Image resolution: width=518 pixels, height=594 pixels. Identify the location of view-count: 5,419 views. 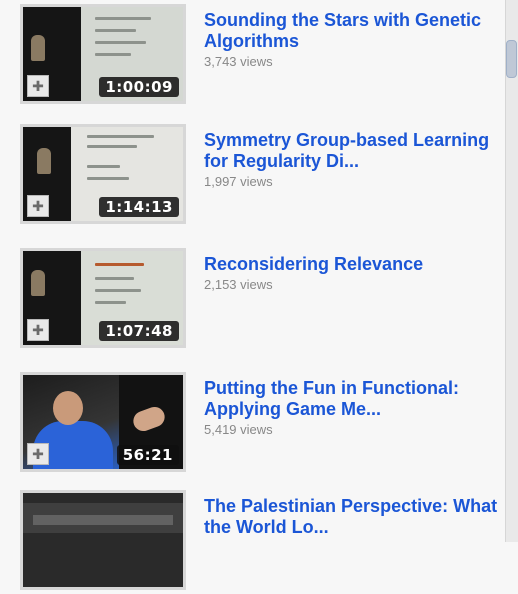
(238, 429).